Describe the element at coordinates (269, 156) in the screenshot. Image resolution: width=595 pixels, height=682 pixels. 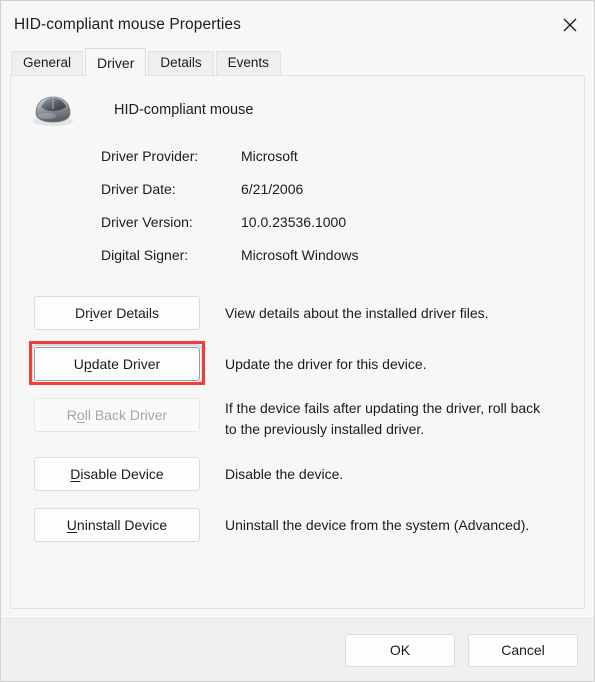
I see `info-value: Microsoft` at that location.